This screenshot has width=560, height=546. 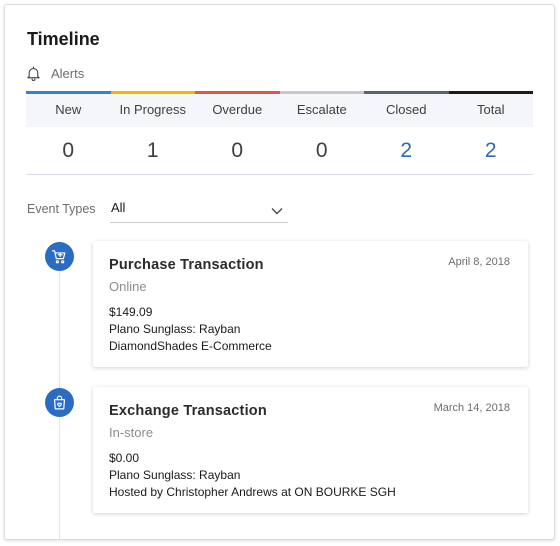 I want to click on stat-value-closed: 2, so click(x=406, y=151).